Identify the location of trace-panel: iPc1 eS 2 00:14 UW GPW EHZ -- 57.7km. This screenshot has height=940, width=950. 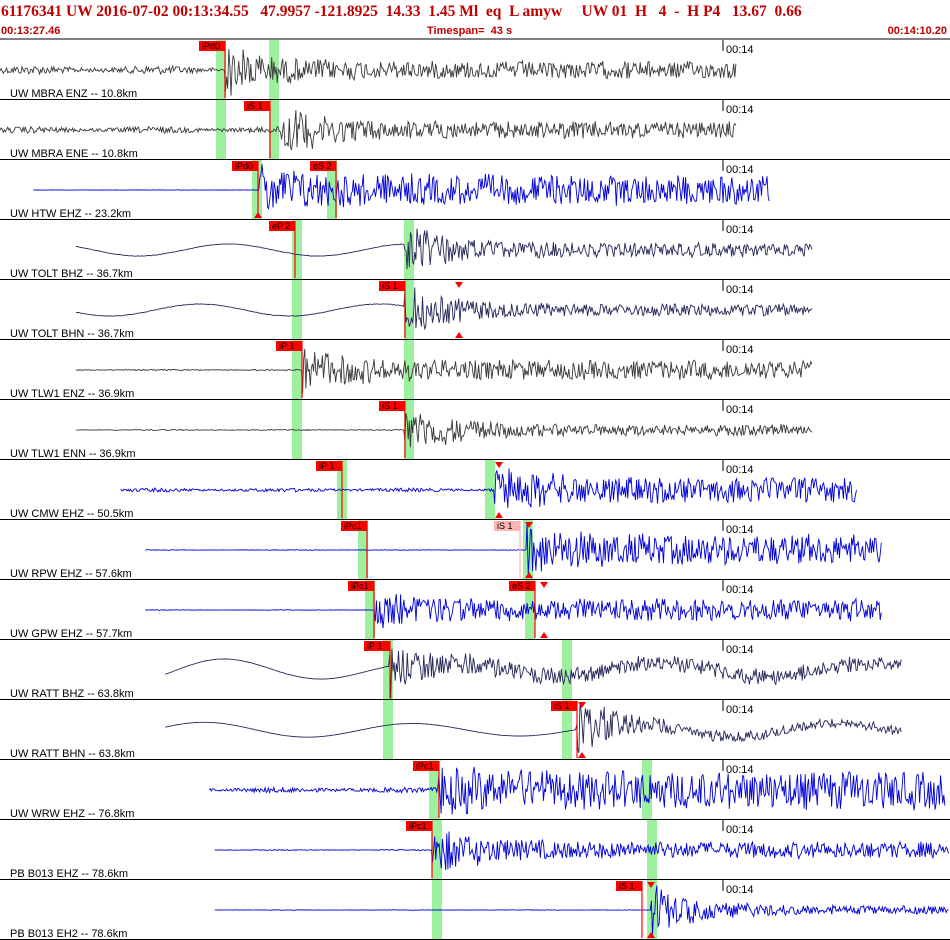
(475, 610).